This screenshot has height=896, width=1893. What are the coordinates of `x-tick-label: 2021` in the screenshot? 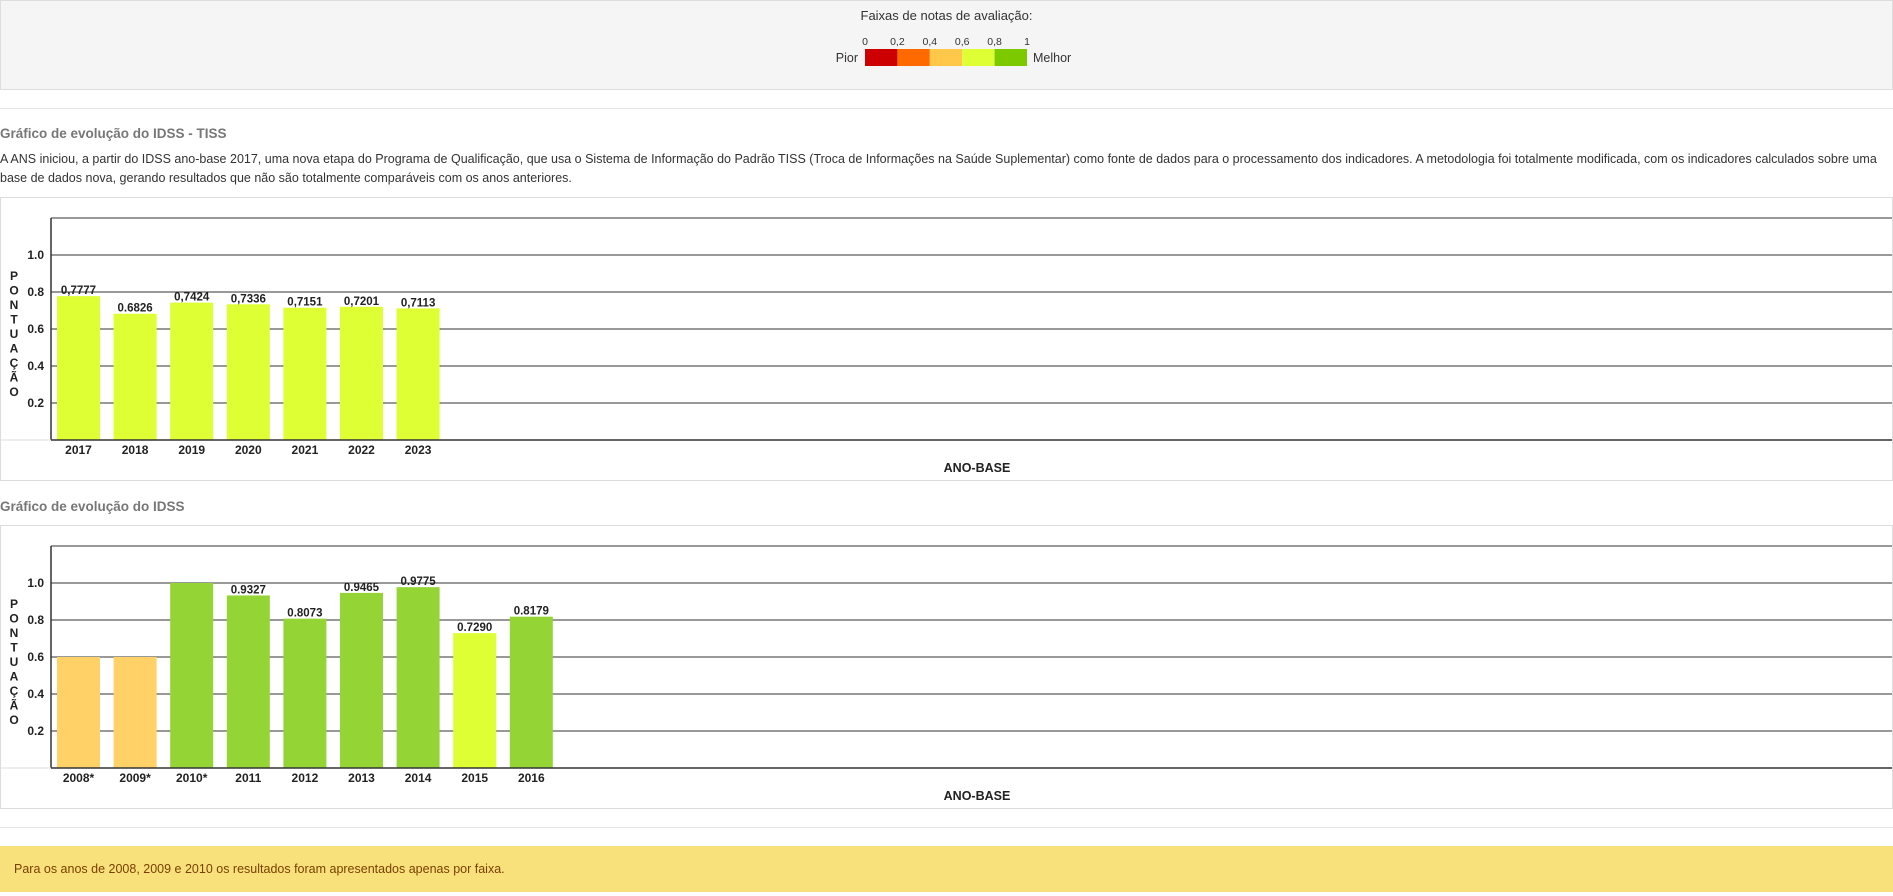 It's located at (305, 450).